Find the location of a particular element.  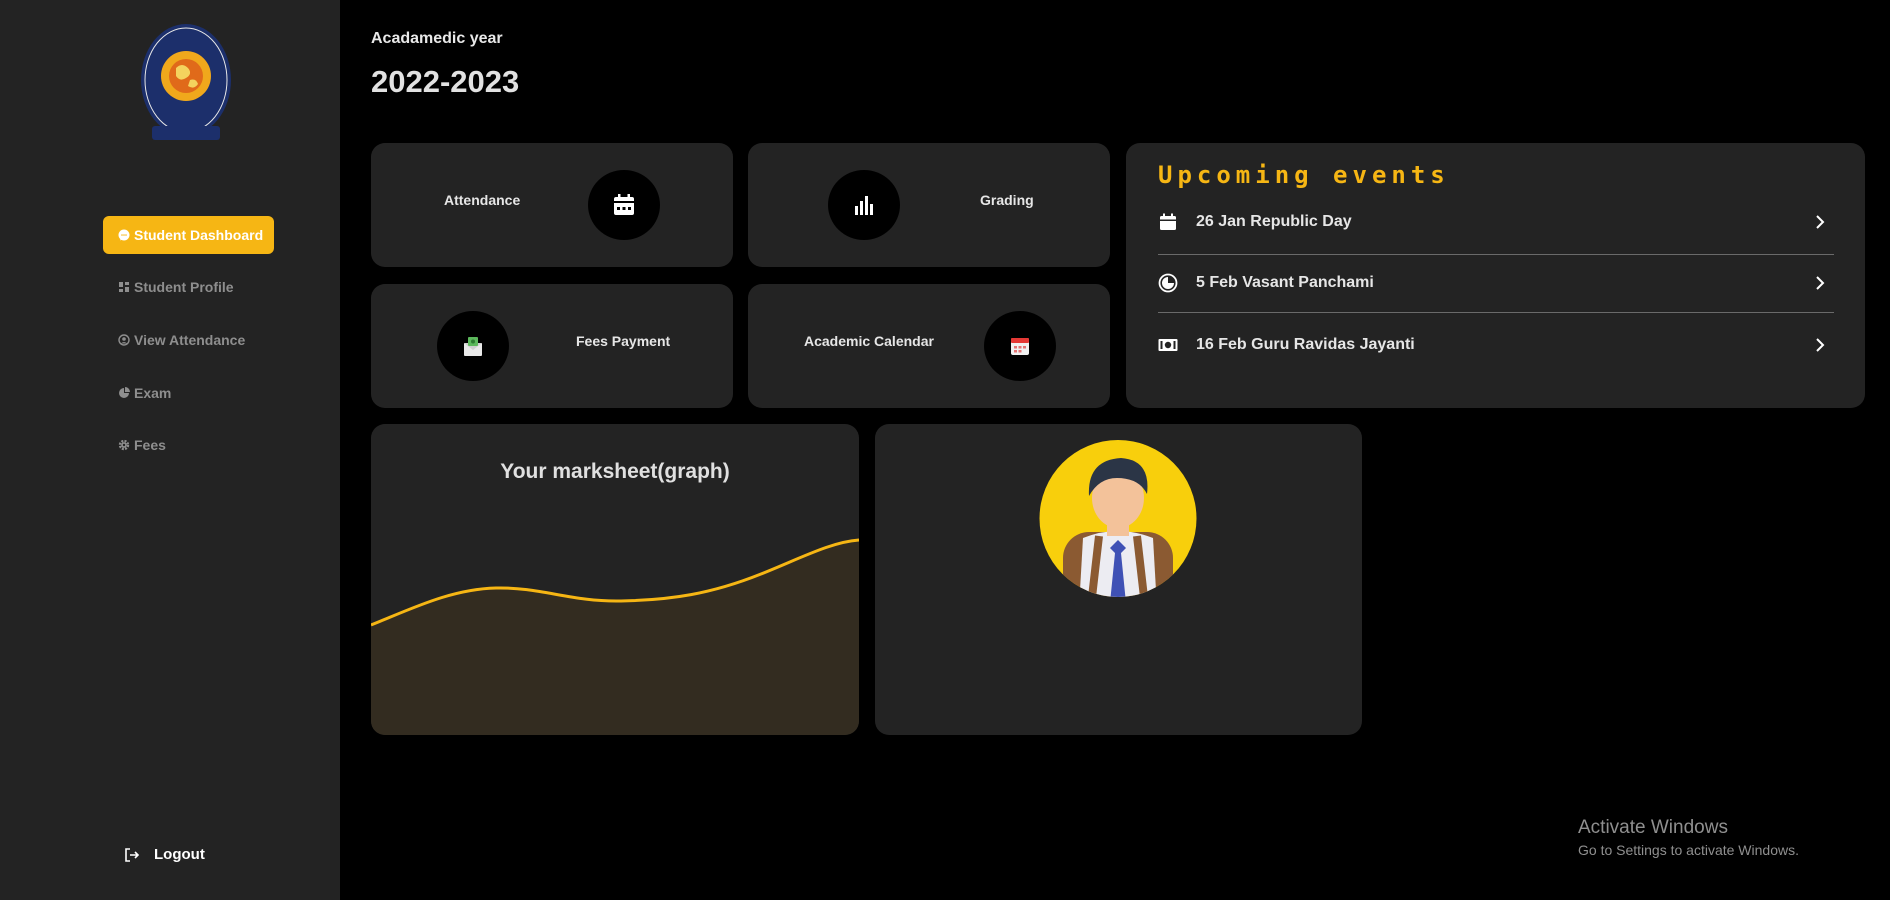

marksheet-area is located at coordinates (615, 637).